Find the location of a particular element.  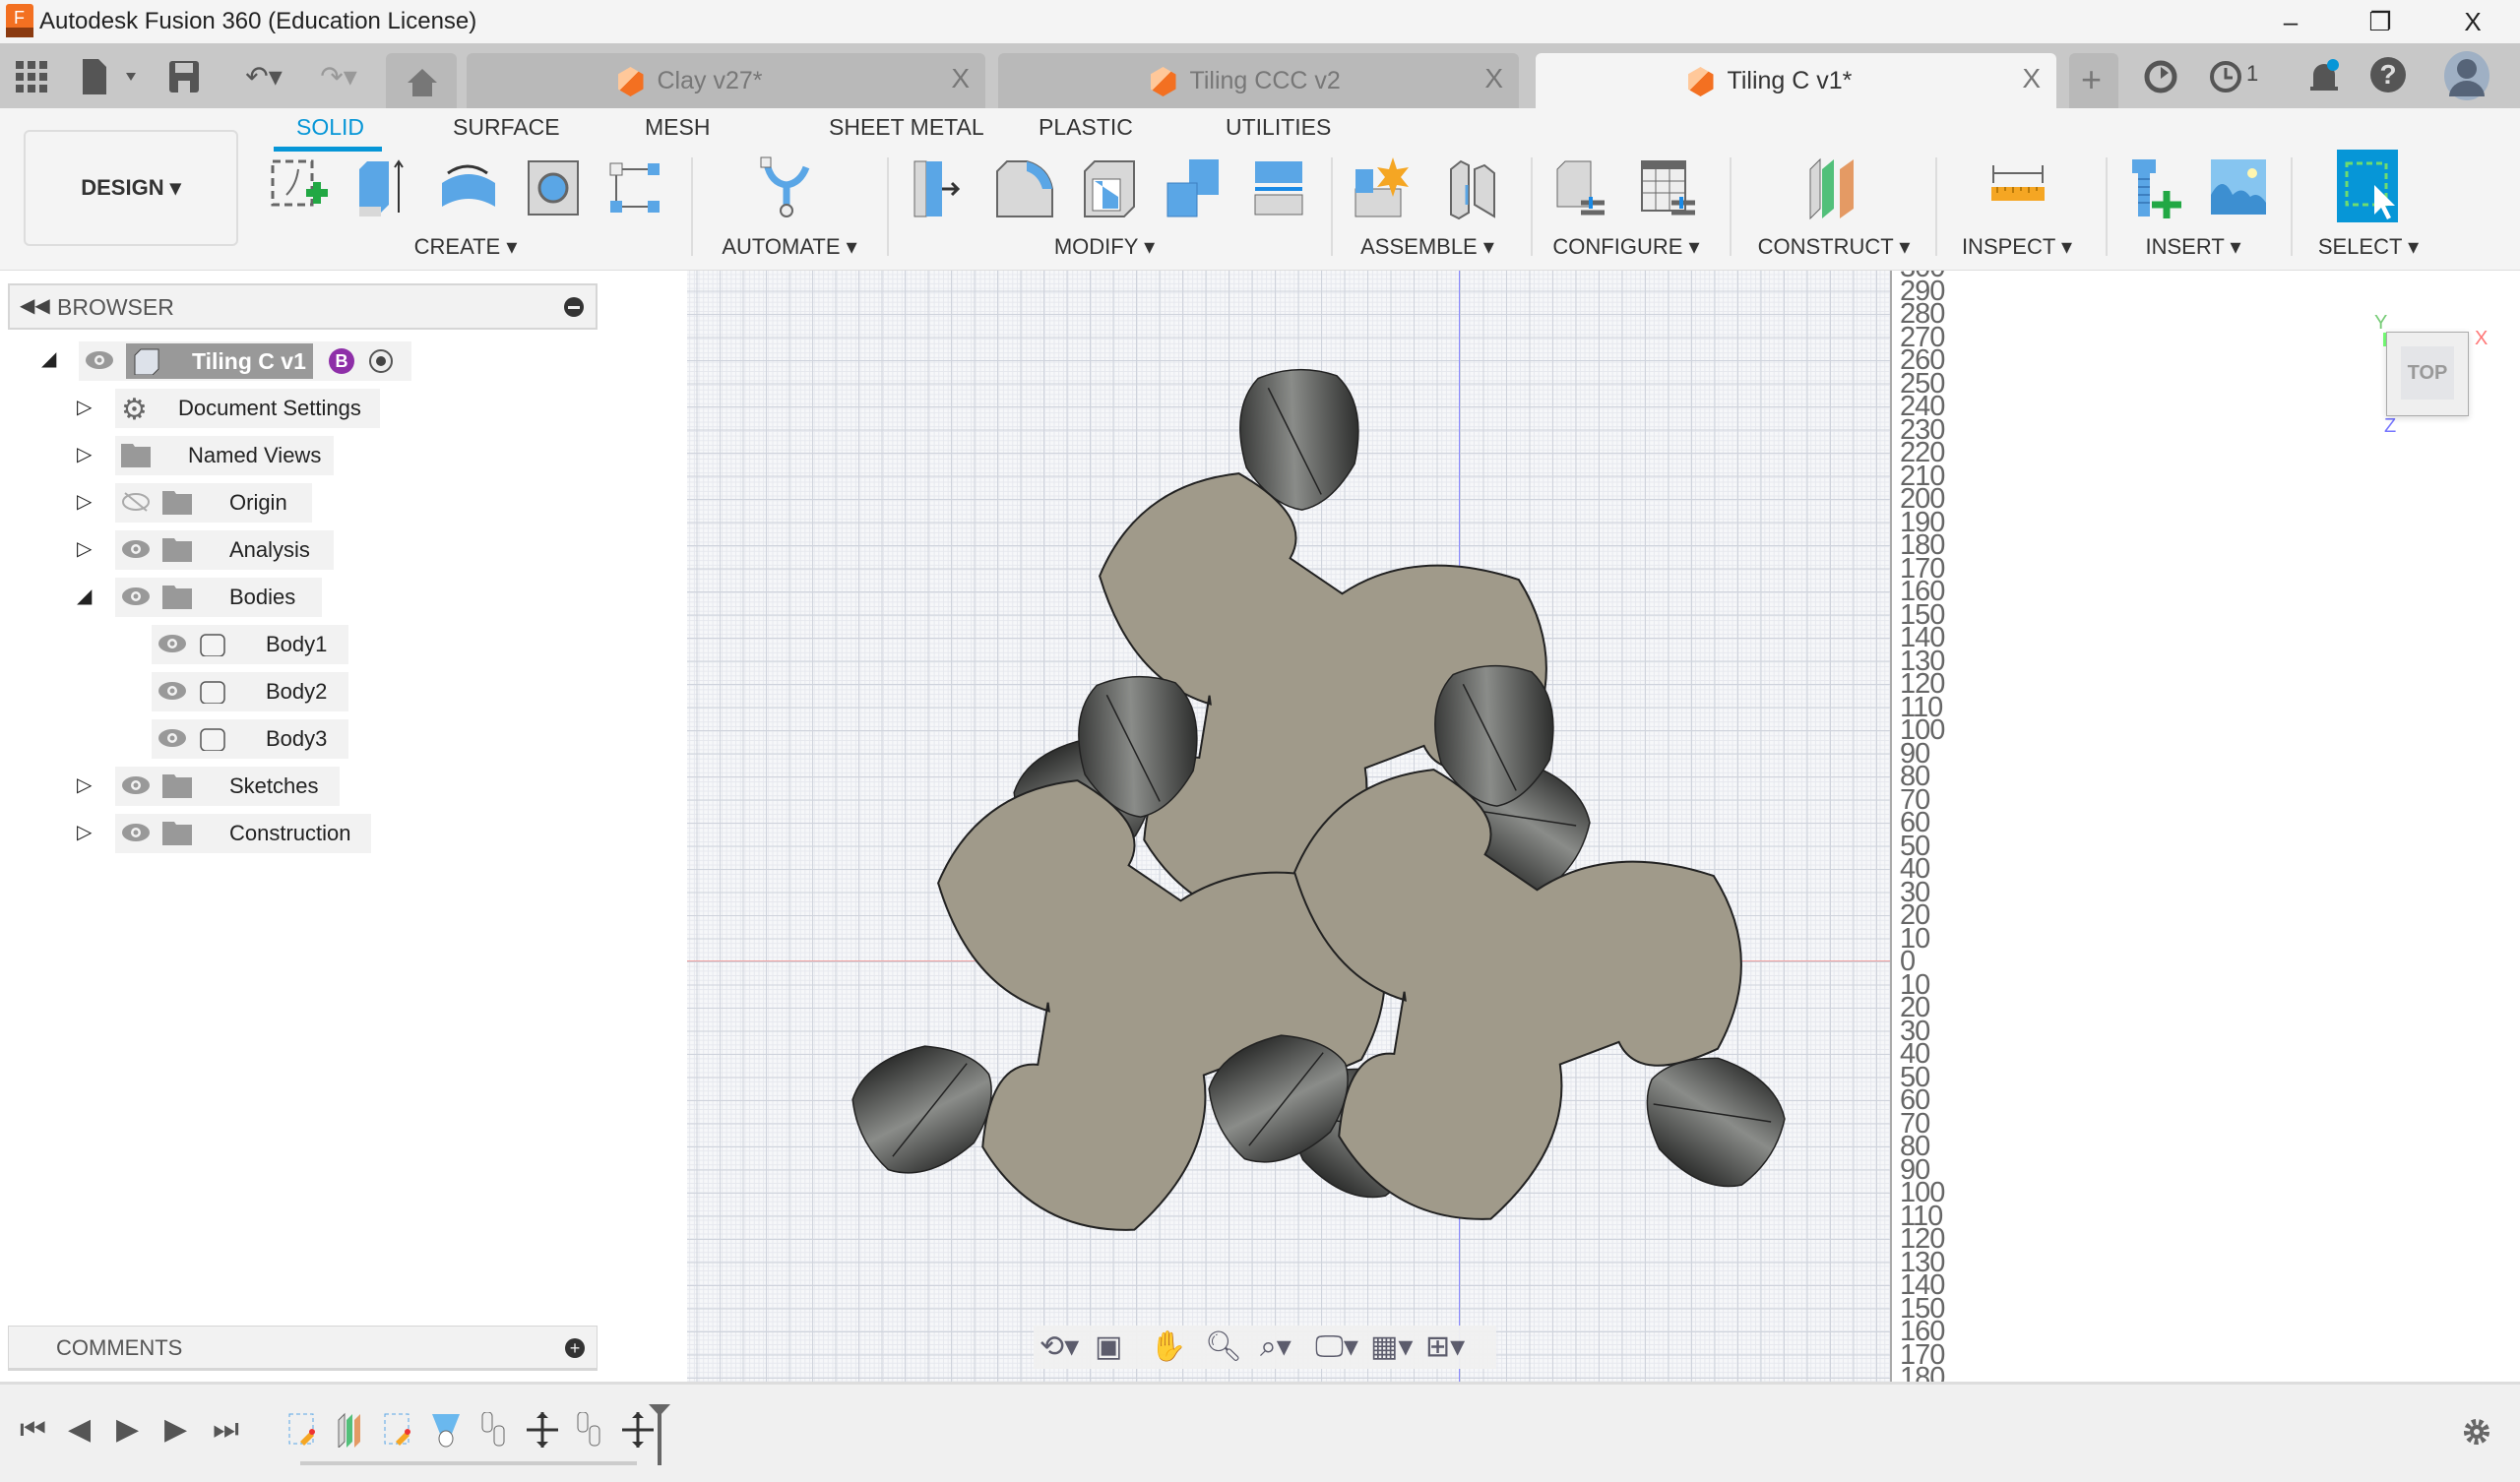

zoom-icon: 🔍︎ is located at coordinates (1231, 1346).